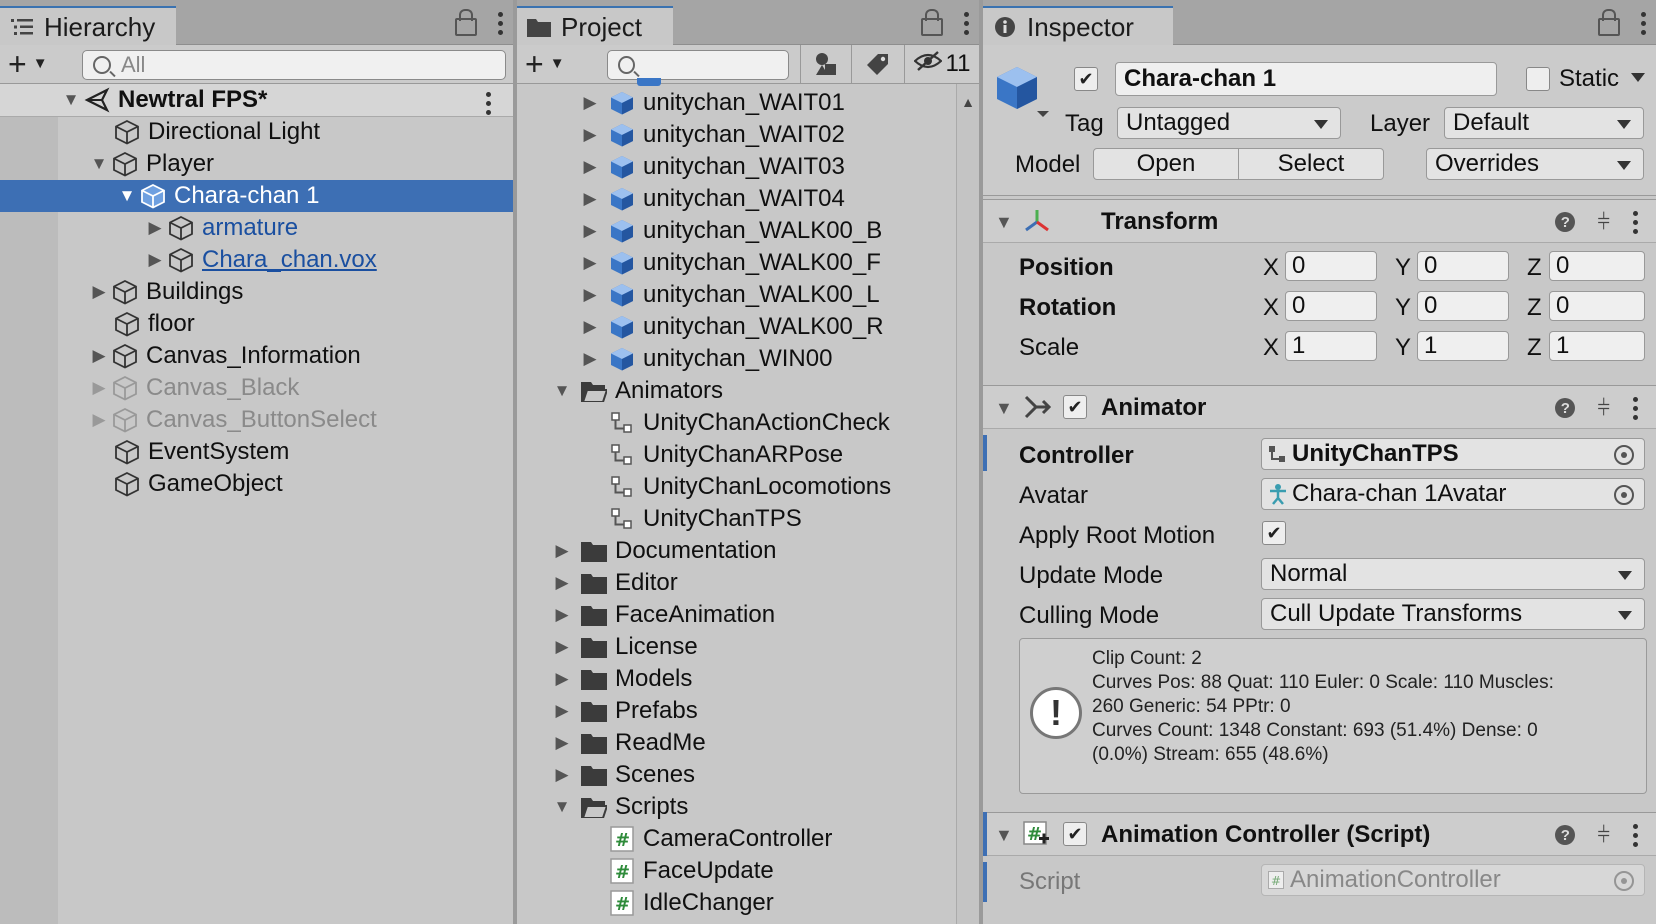  I want to click on scale-y-field: 1, so click(1463, 346).